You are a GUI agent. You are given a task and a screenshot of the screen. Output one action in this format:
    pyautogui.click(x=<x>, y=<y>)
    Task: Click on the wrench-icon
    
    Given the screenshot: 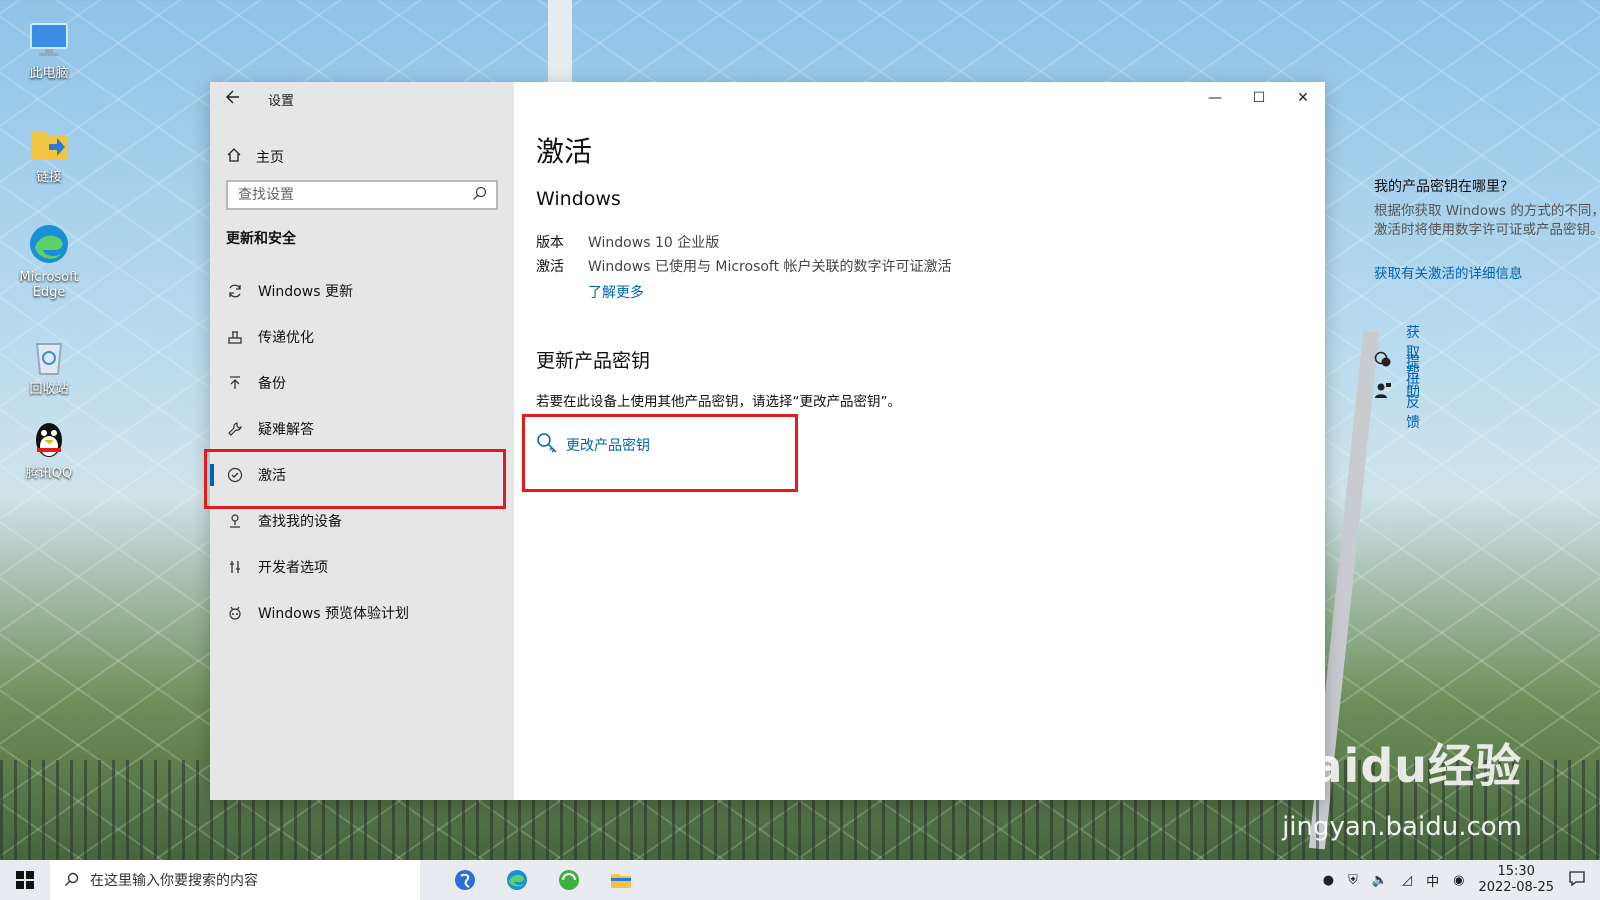 What is the action you would take?
    pyautogui.click(x=235, y=429)
    